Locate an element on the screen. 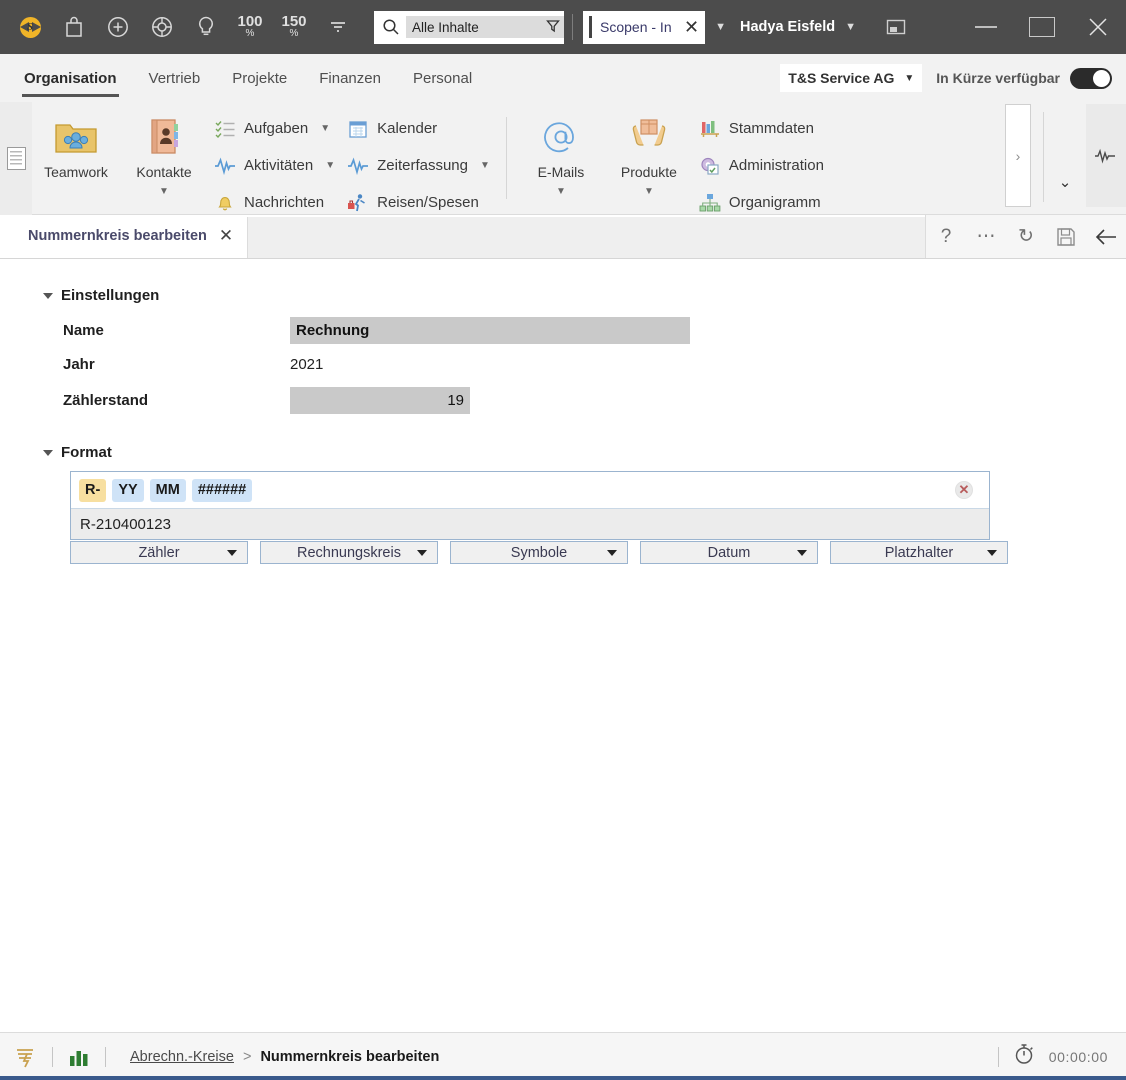  dropdown-button-datum-label: Datum is located at coordinates (729, 552).